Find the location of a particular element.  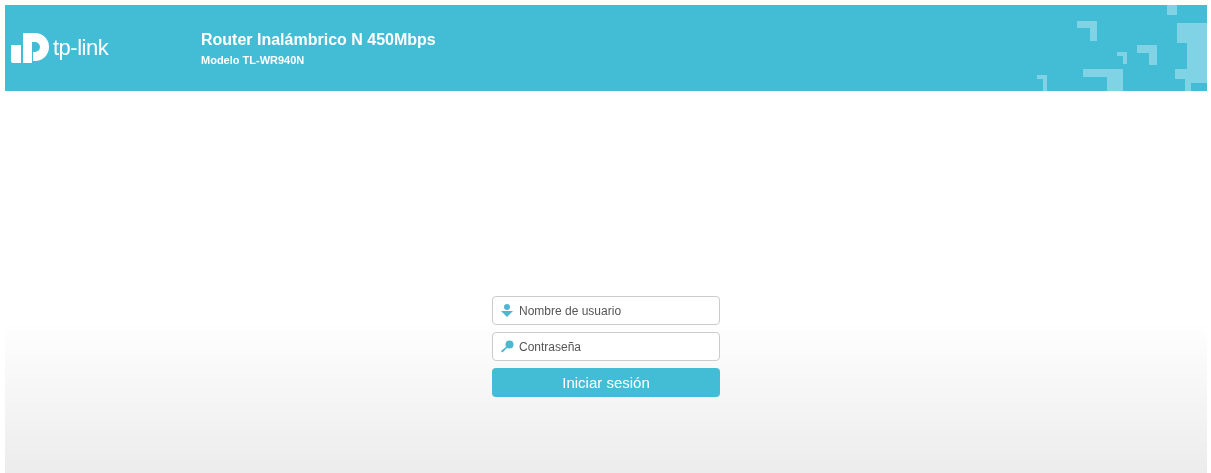

username-field: Nombre de usuario is located at coordinates (606, 310).